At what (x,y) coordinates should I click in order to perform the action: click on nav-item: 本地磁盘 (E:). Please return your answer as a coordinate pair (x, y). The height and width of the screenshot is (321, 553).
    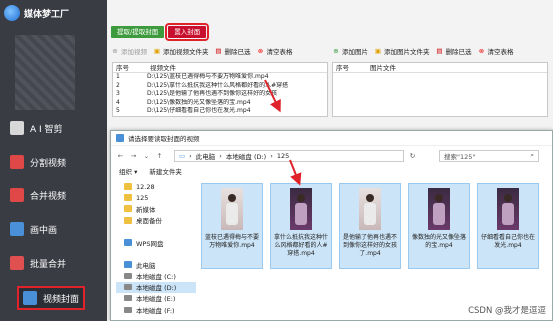
    Looking at the image, I should click on (156, 298).